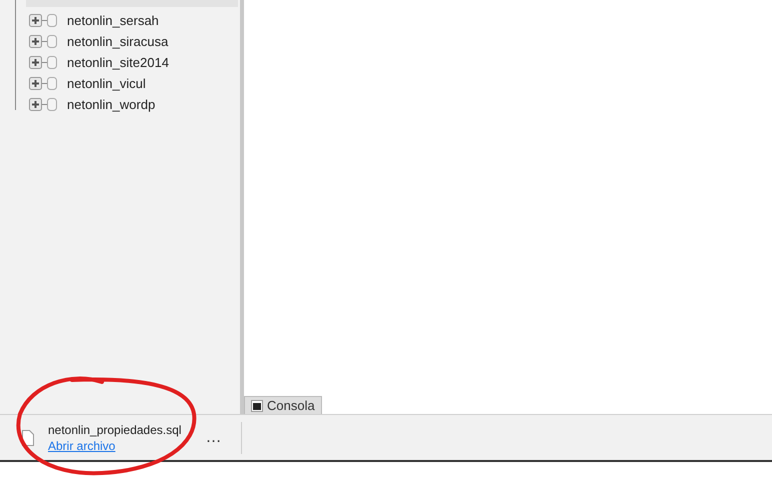 The image size is (772, 481). Describe the element at coordinates (117, 42) in the screenshot. I see `database-name: netonlin_siracusa` at that location.